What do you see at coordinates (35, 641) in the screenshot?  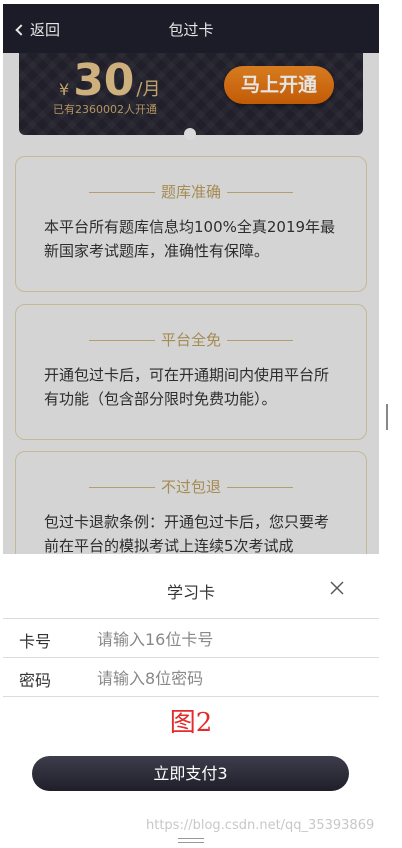 I see `card-number-label: 卡号` at bounding box center [35, 641].